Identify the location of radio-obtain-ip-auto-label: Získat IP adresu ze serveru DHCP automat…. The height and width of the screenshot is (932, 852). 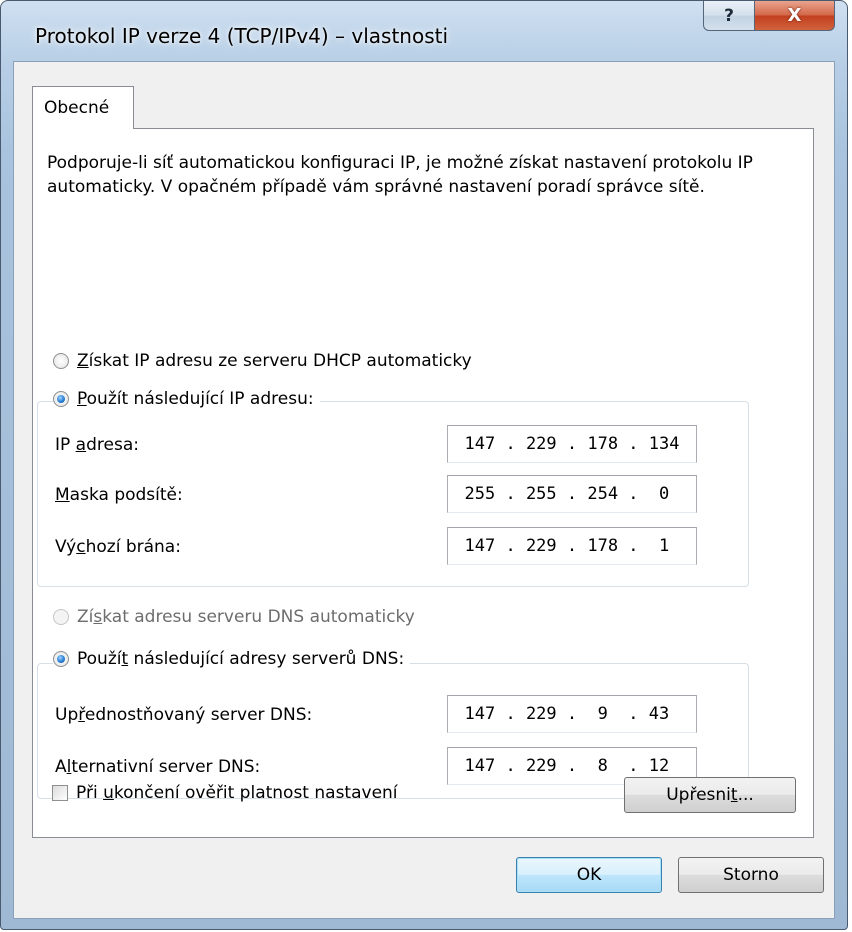
(274, 361).